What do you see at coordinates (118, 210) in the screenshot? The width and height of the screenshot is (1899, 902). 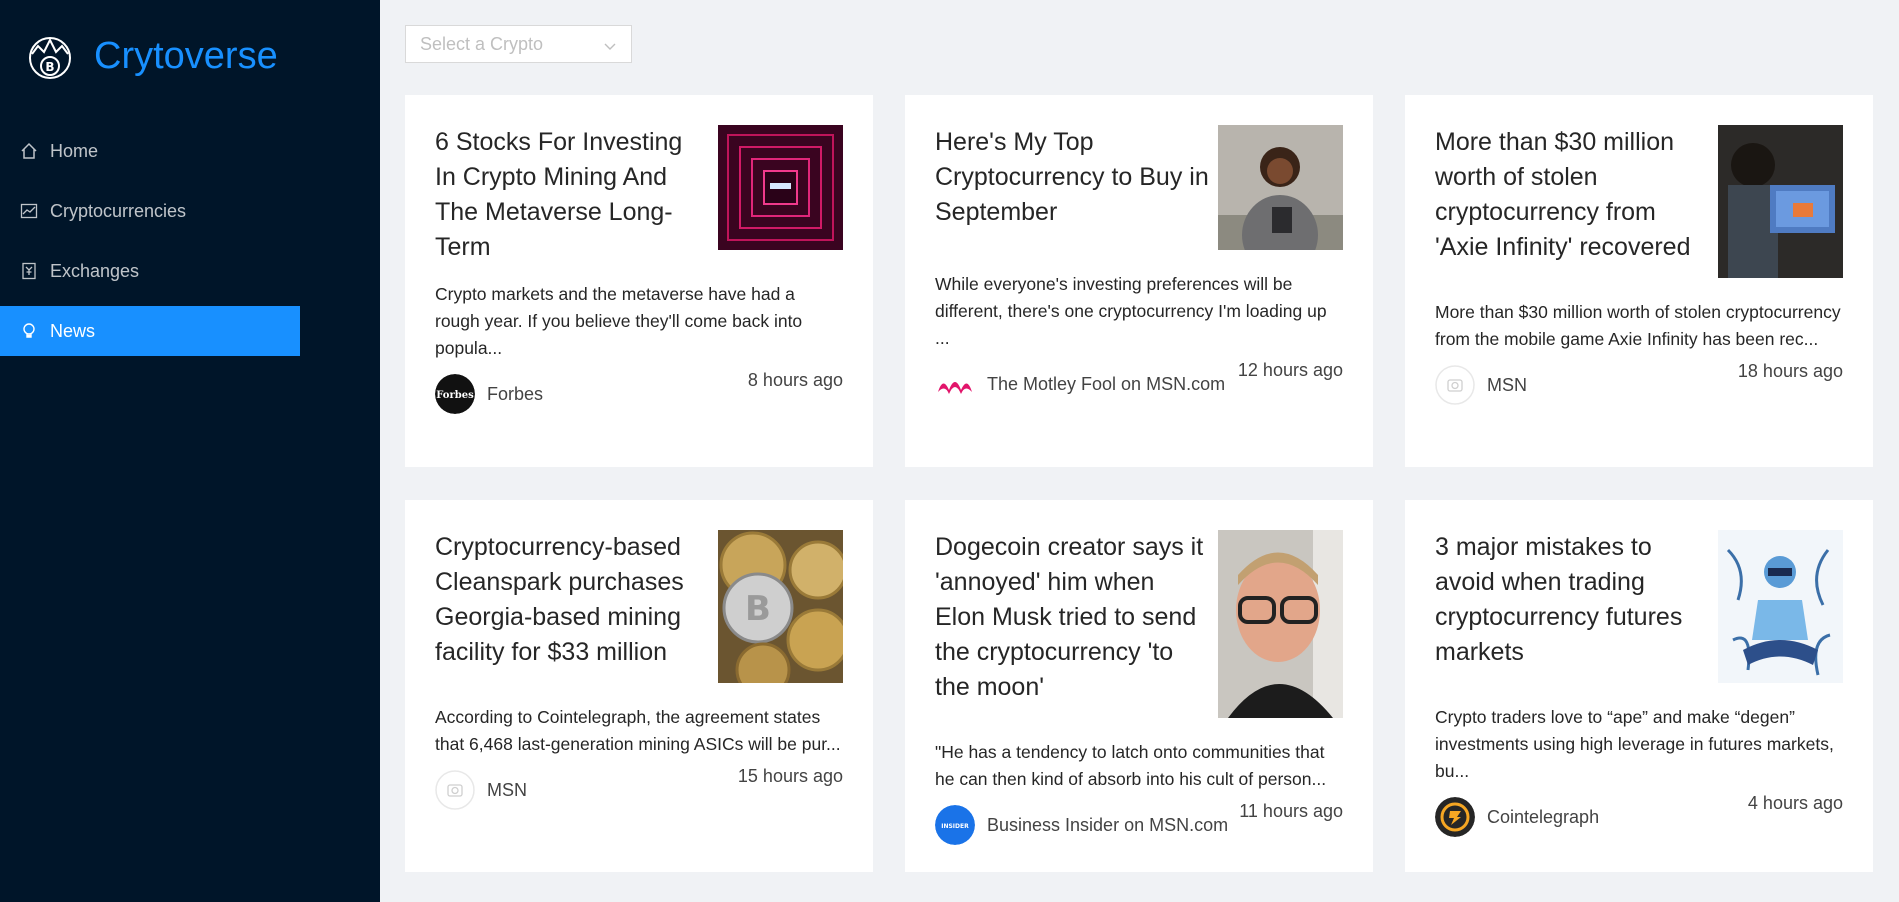 I see `sidebar-item-label: Cryptocurrencies` at bounding box center [118, 210].